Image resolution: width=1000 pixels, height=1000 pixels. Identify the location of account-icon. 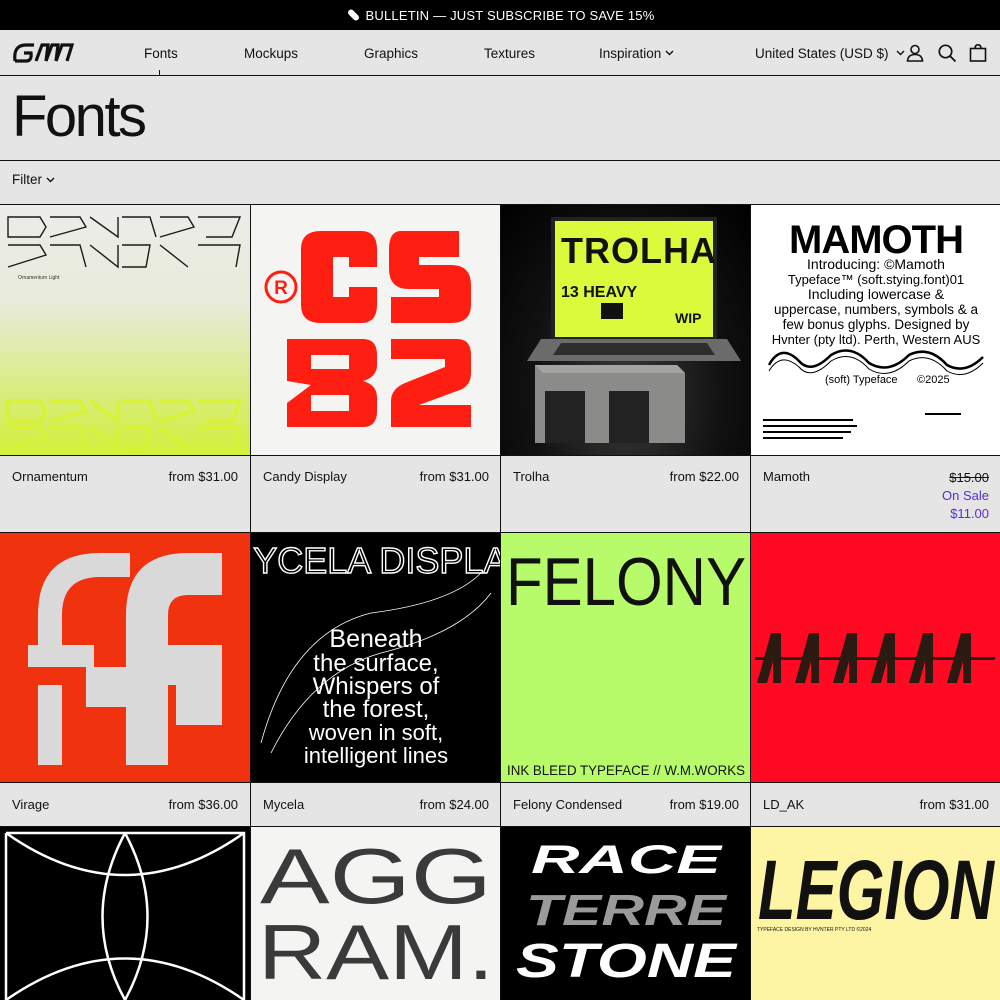
(915, 53).